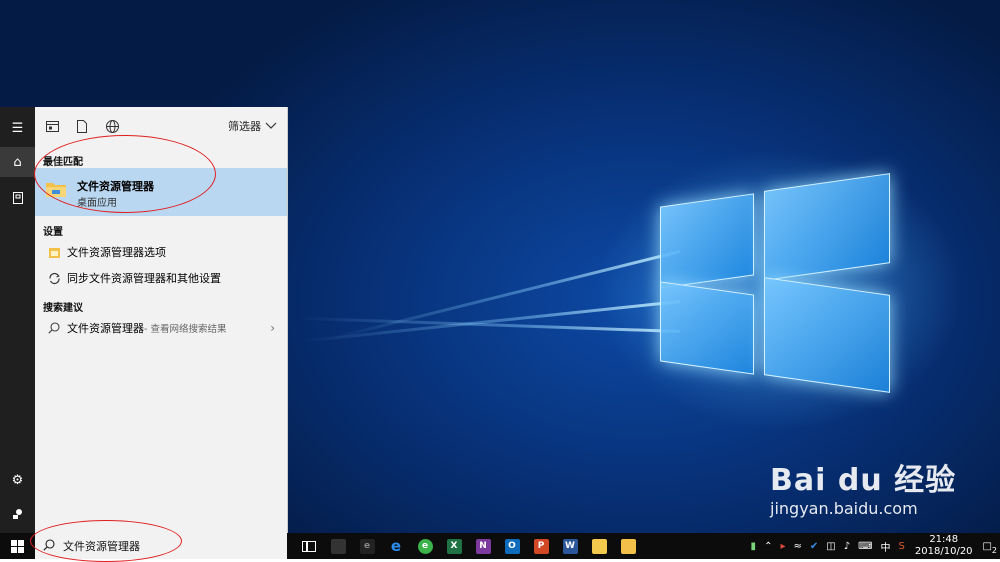 The height and width of the screenshot is (562, 1000). What do you see at coordinates (338, 546) in the screenshot?
I see `pinned-app-icon` at bounding box center [338, 546].